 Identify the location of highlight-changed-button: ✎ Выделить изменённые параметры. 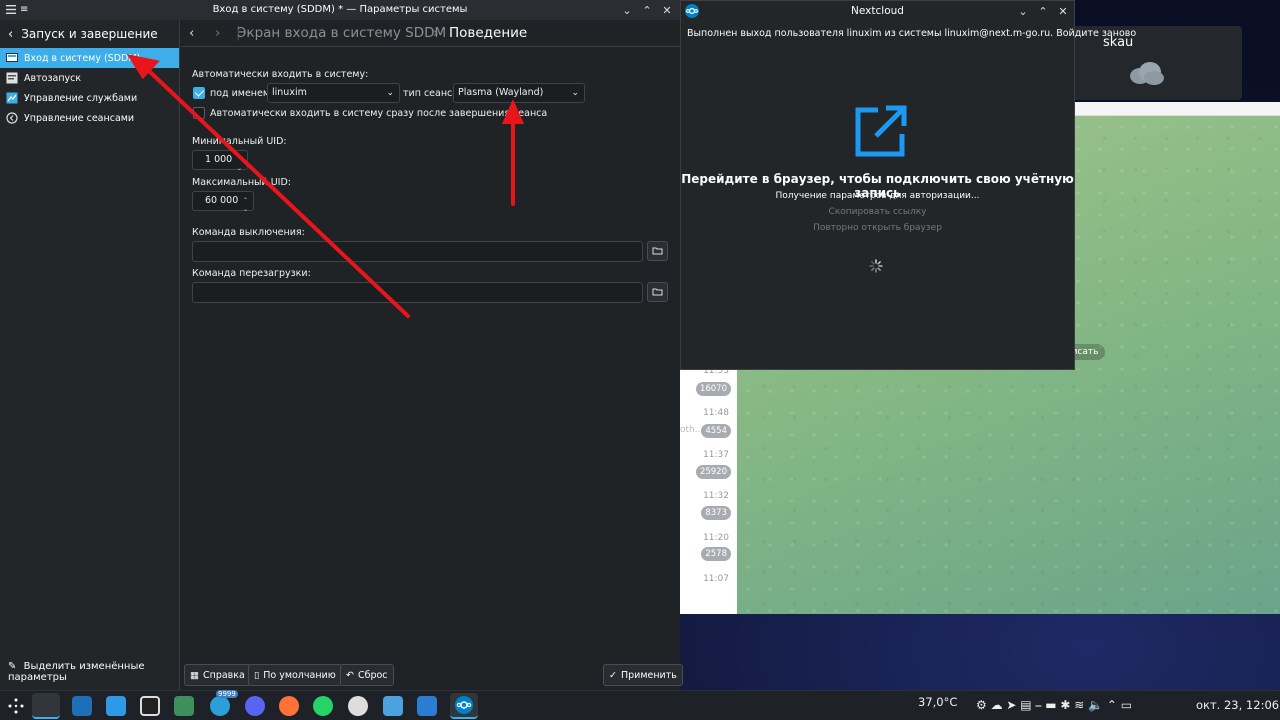
(93, 672).